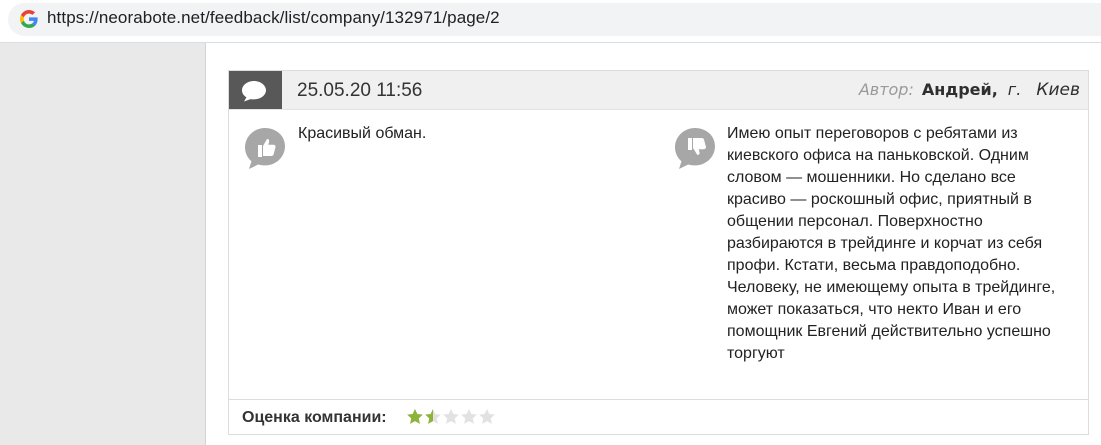 The image size is (1101, 445). What do you see at coordinates (695, 148) in the screenshot?
I see `thumbs-down-icon` at bounding box center [695, 148].